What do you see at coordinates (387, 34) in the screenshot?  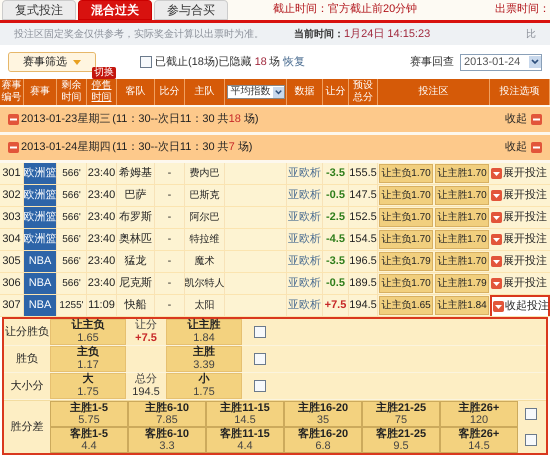 I see `current-time: 1月24日 14:15:23` at bounding box center [387, 34].